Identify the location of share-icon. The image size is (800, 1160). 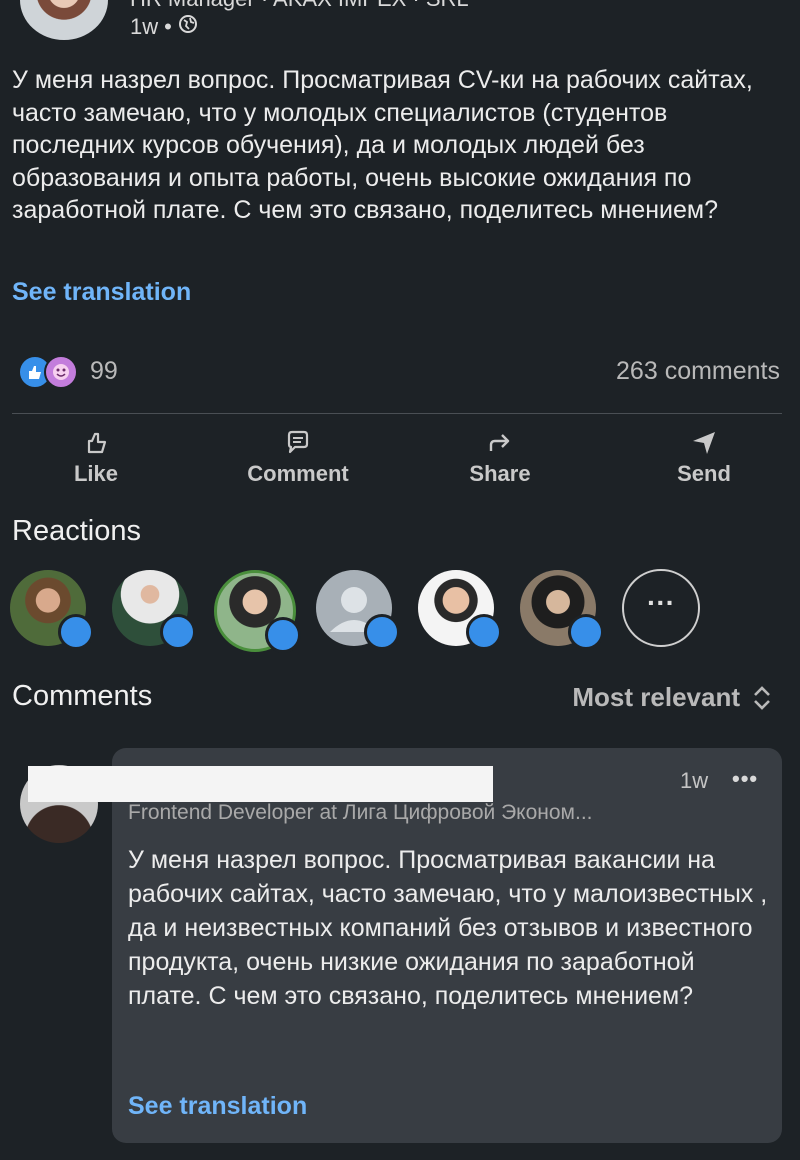
(499, 442).